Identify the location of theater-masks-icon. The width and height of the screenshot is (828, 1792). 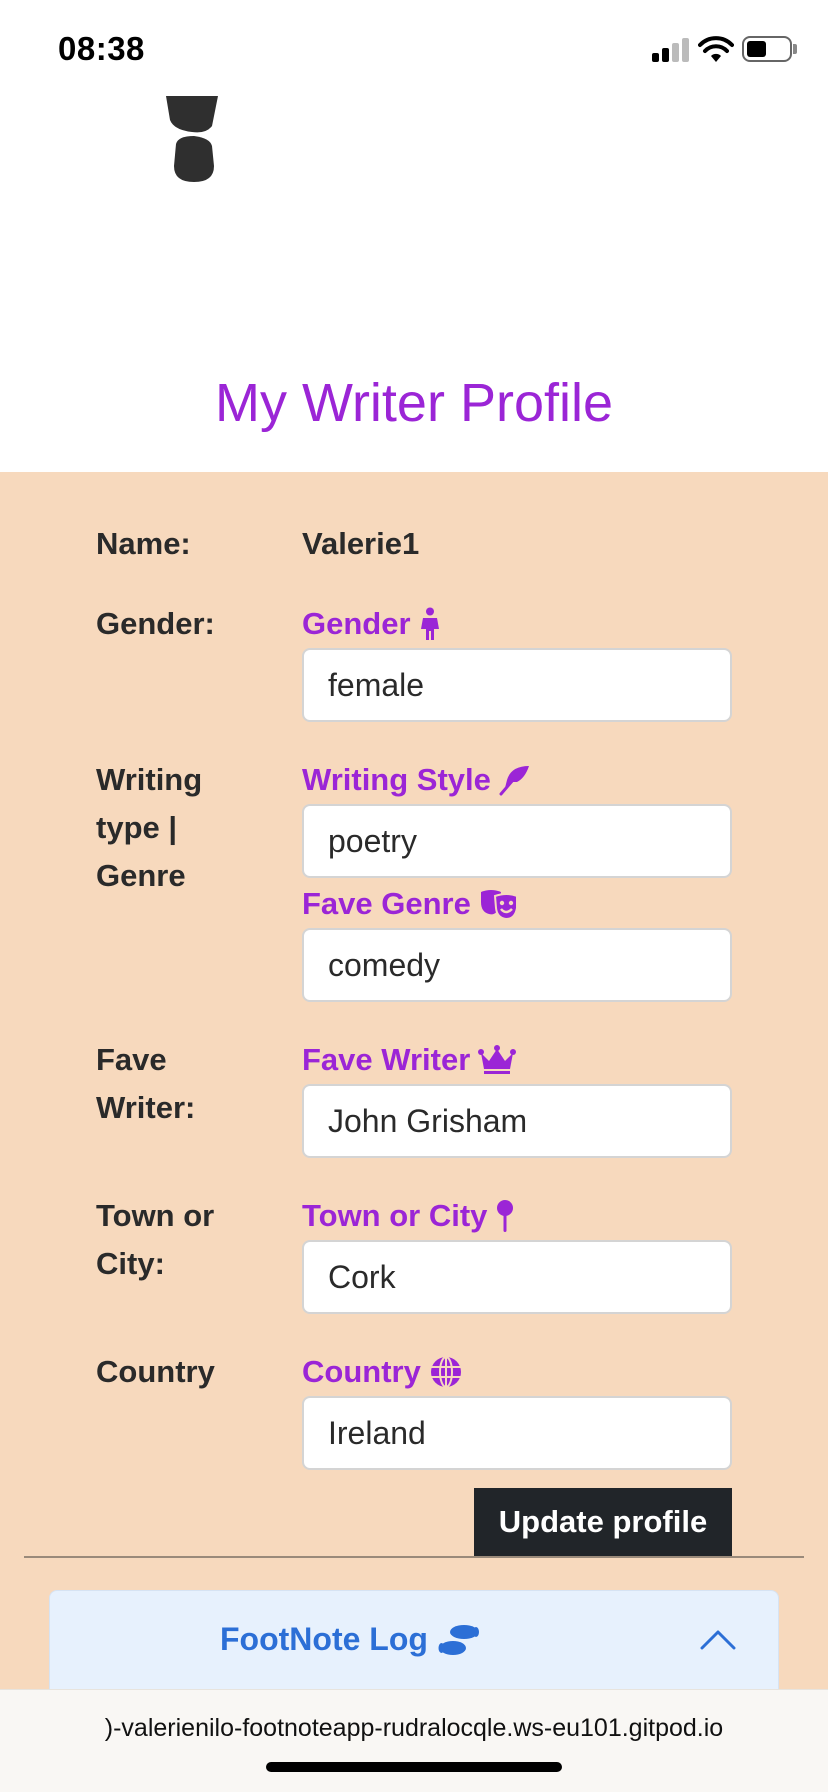
(499, 905).